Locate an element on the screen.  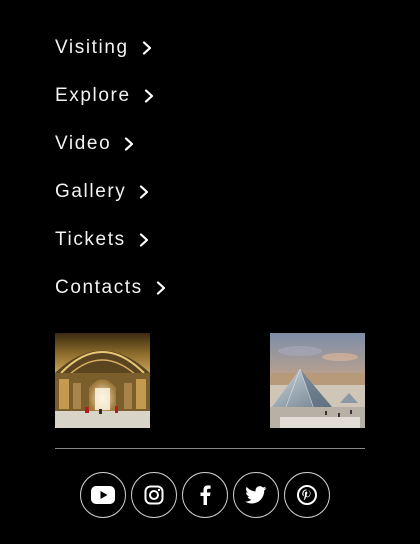
nav-item-video: Video is located at coordinates (155, 144).